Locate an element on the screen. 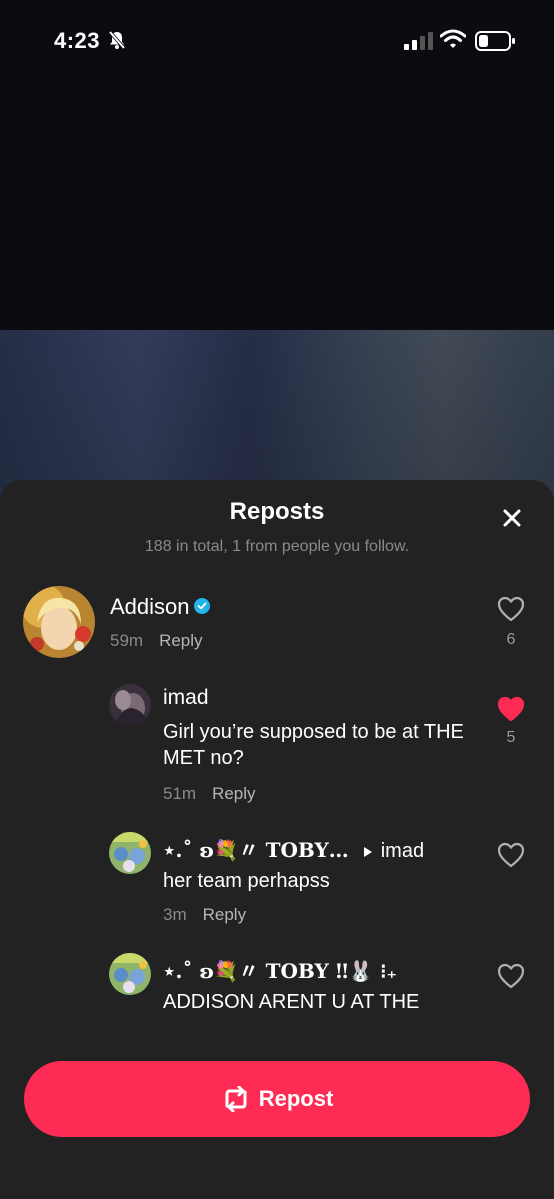  comment-username: imad is located at coordinates (186, 698).